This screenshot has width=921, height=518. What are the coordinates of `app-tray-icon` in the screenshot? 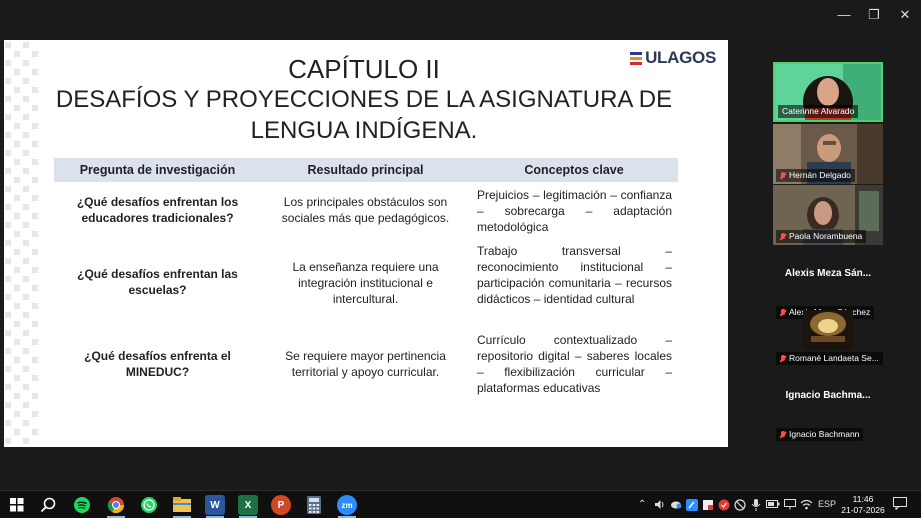 It's located at (692, 506).